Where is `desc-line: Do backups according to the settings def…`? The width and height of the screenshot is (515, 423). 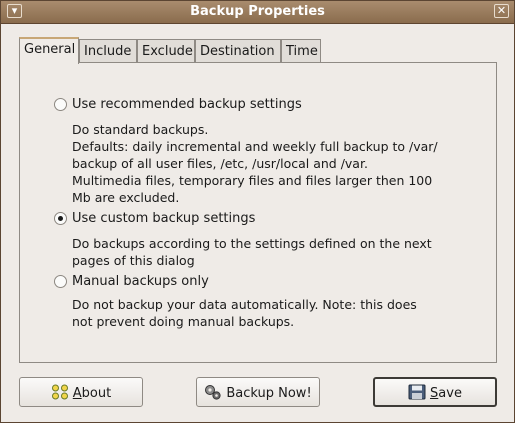
desc-line: Do backups according to the settings def… is located at coordinates (252, 243).